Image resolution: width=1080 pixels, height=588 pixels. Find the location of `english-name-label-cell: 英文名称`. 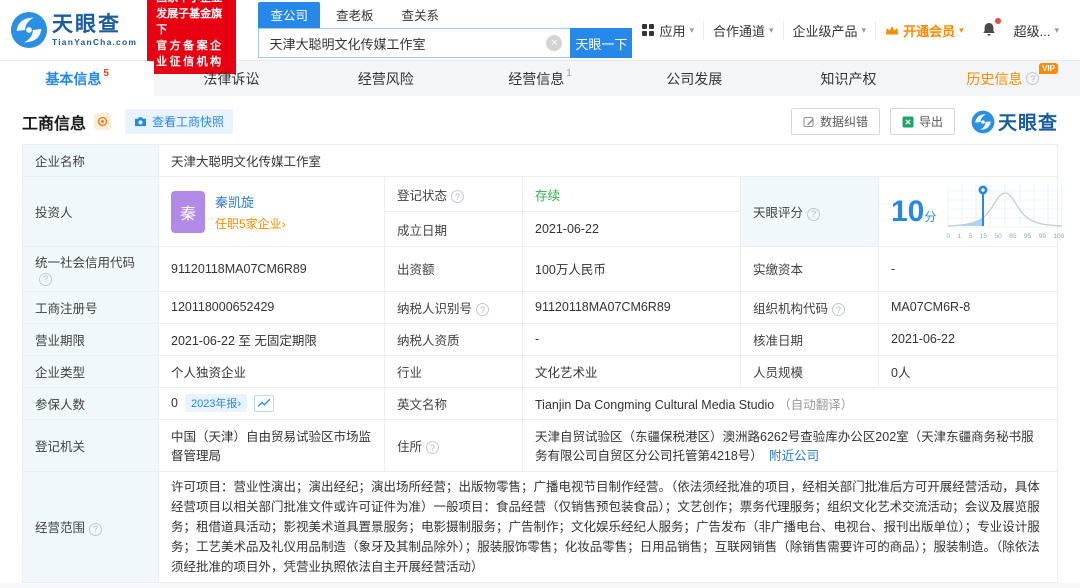

english-name-label-cell: 英文名称 is located at coordinates (453, 403).